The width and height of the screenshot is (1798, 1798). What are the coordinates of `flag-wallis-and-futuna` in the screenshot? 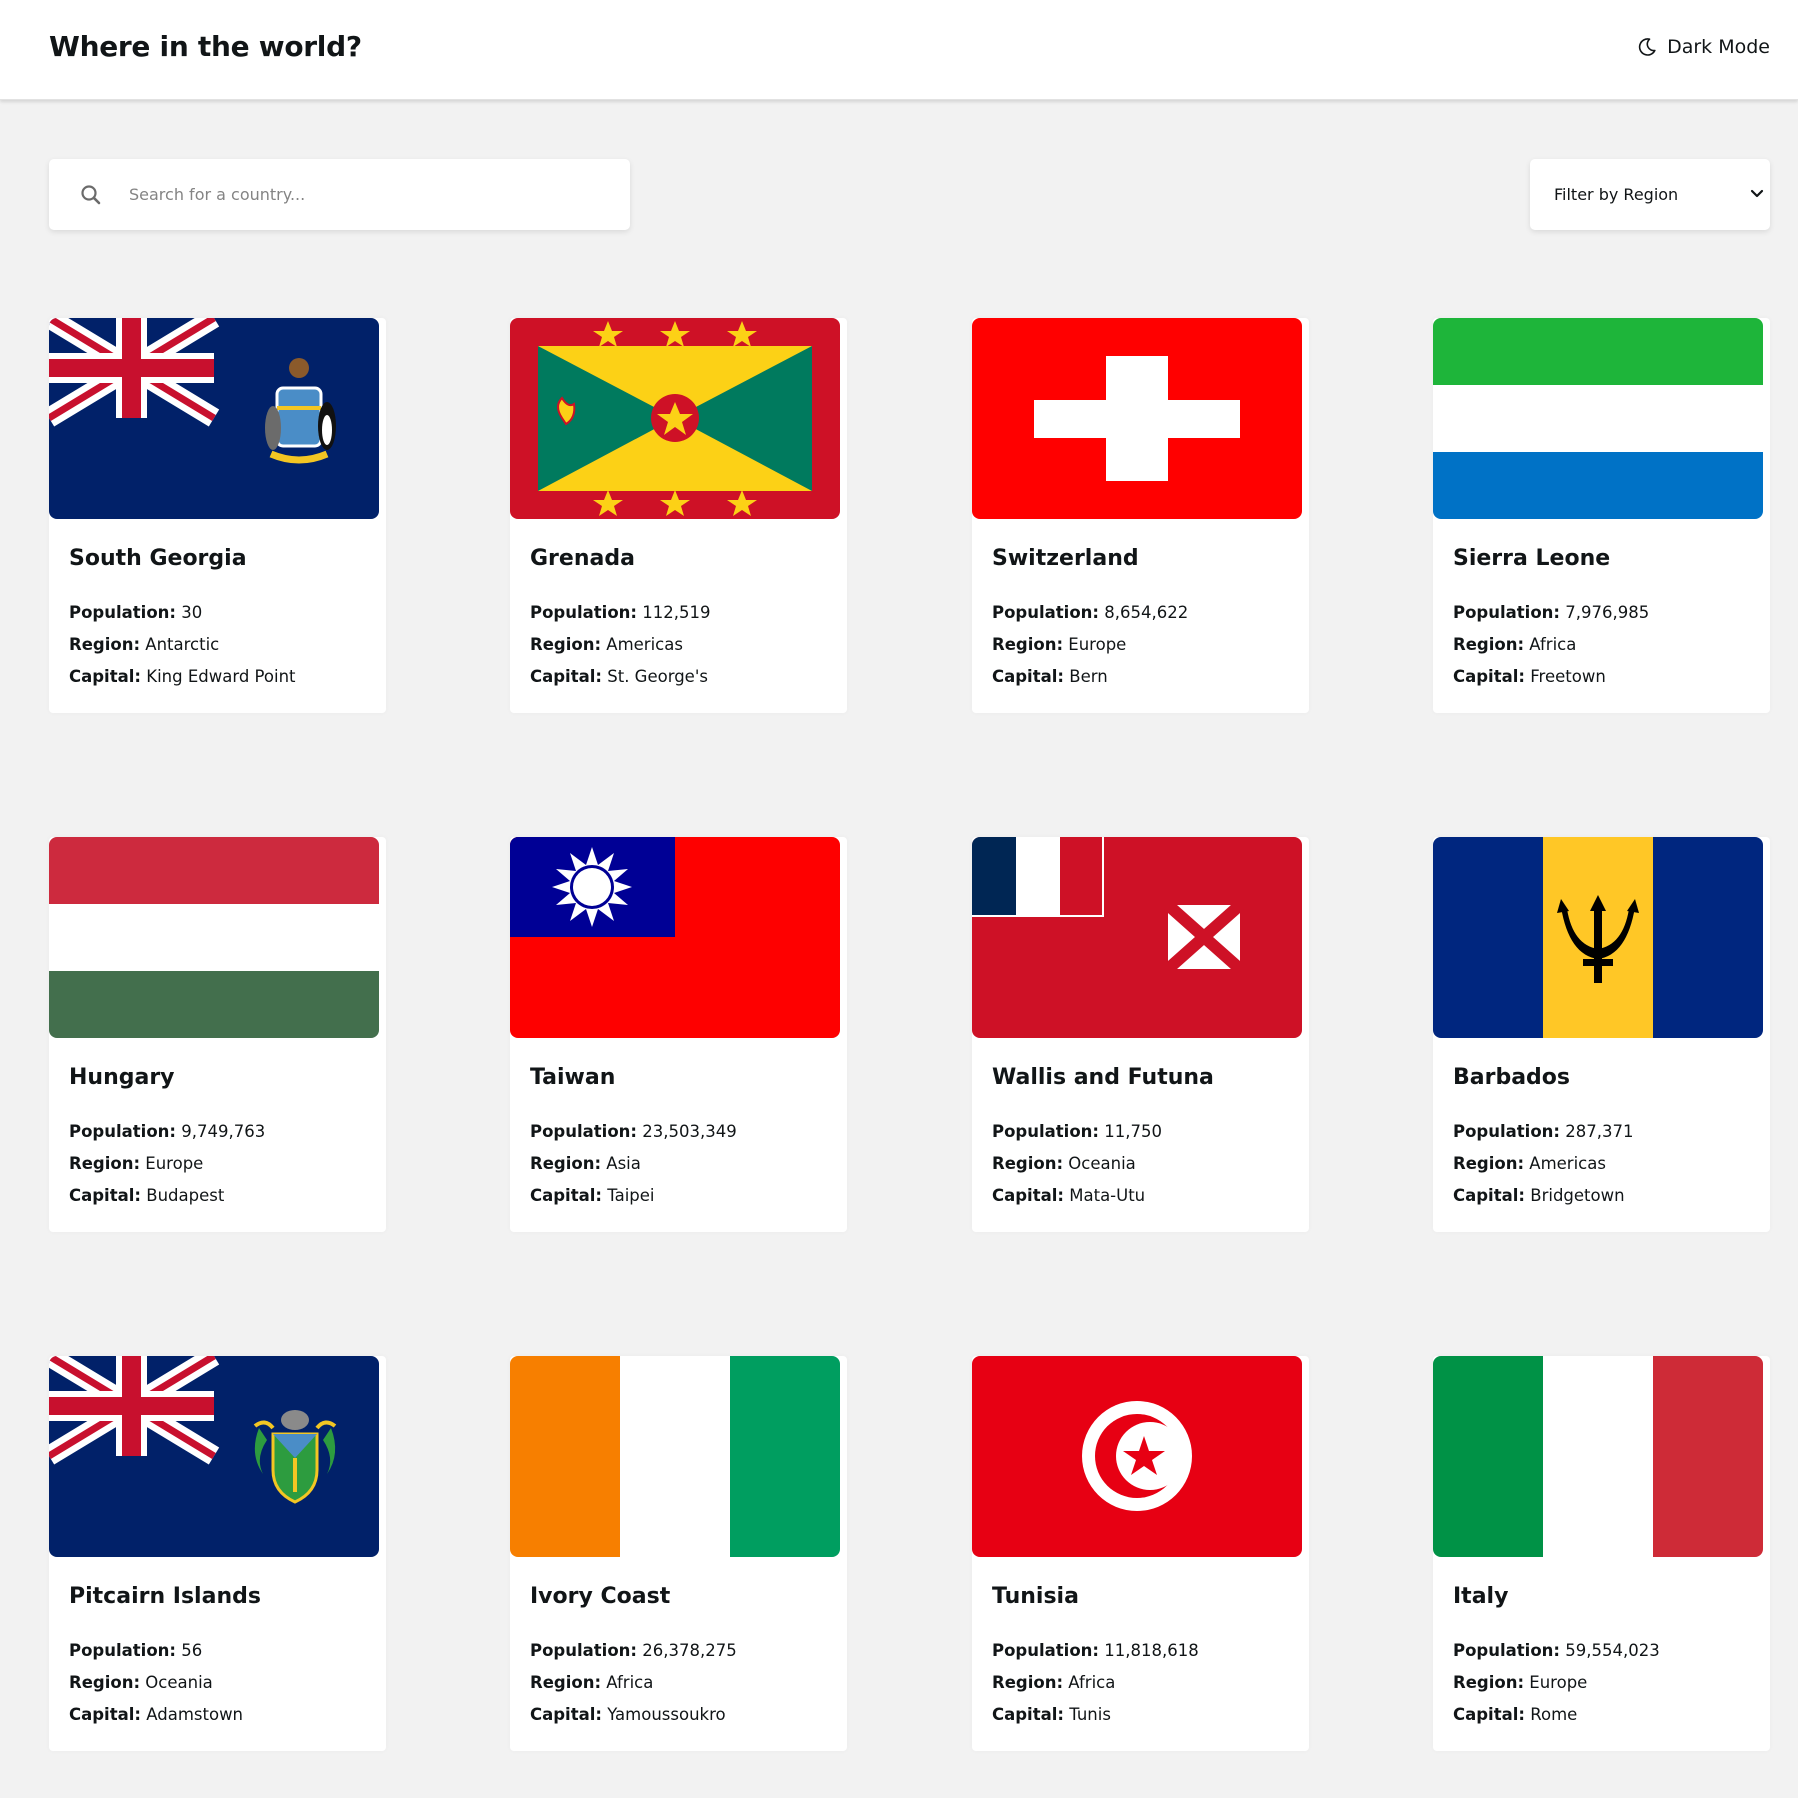 It's located at (1137, 937).